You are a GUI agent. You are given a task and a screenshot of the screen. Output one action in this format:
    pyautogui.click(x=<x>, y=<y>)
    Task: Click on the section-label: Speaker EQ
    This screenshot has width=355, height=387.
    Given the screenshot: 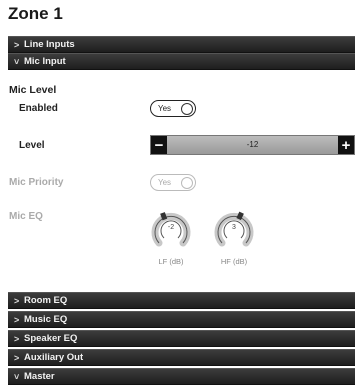 What is the action you would take?
    pyautogui.click(x=51, y=338)
    